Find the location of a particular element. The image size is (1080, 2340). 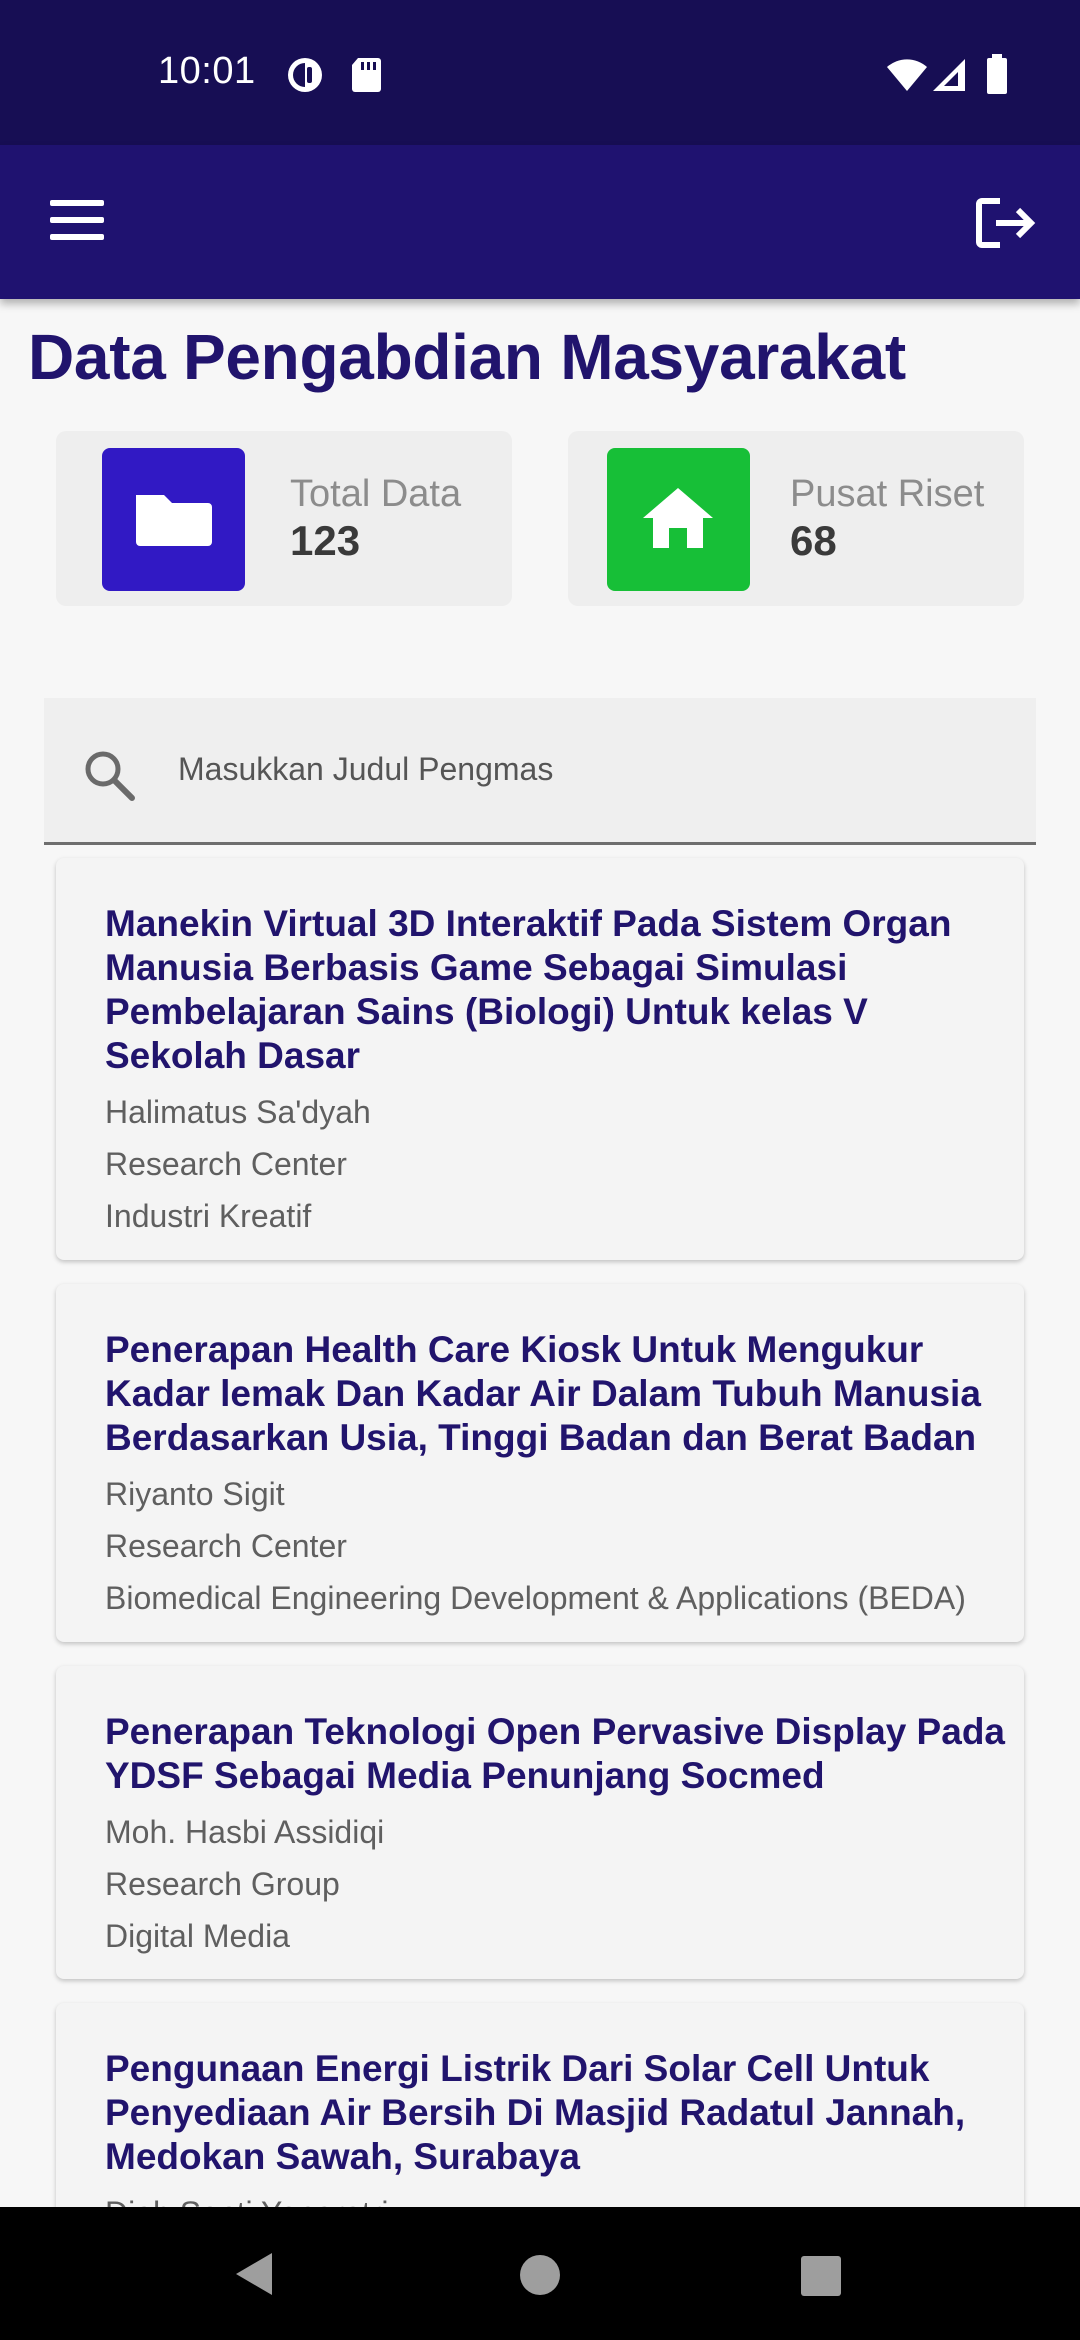

folder-icon is located at coordinates (173, 519).